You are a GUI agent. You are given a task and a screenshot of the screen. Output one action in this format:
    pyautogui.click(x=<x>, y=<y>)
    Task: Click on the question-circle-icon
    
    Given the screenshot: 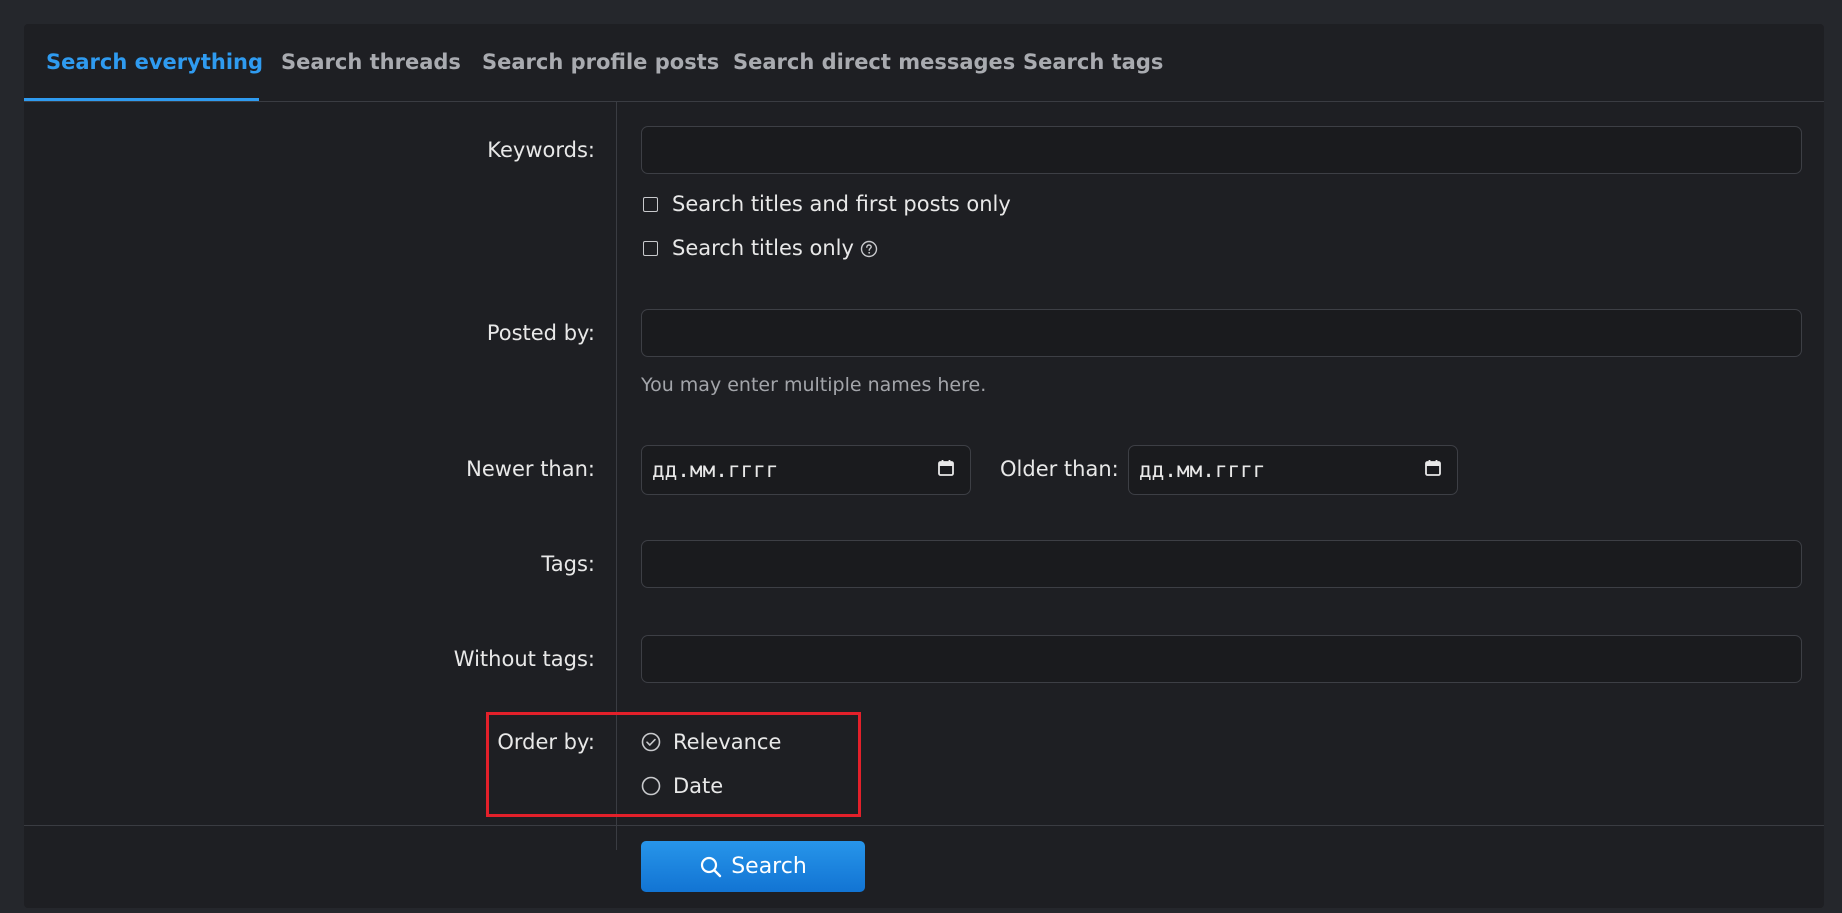 What is the action you would take?
    pyautogui.click(x=869, y=248)
    